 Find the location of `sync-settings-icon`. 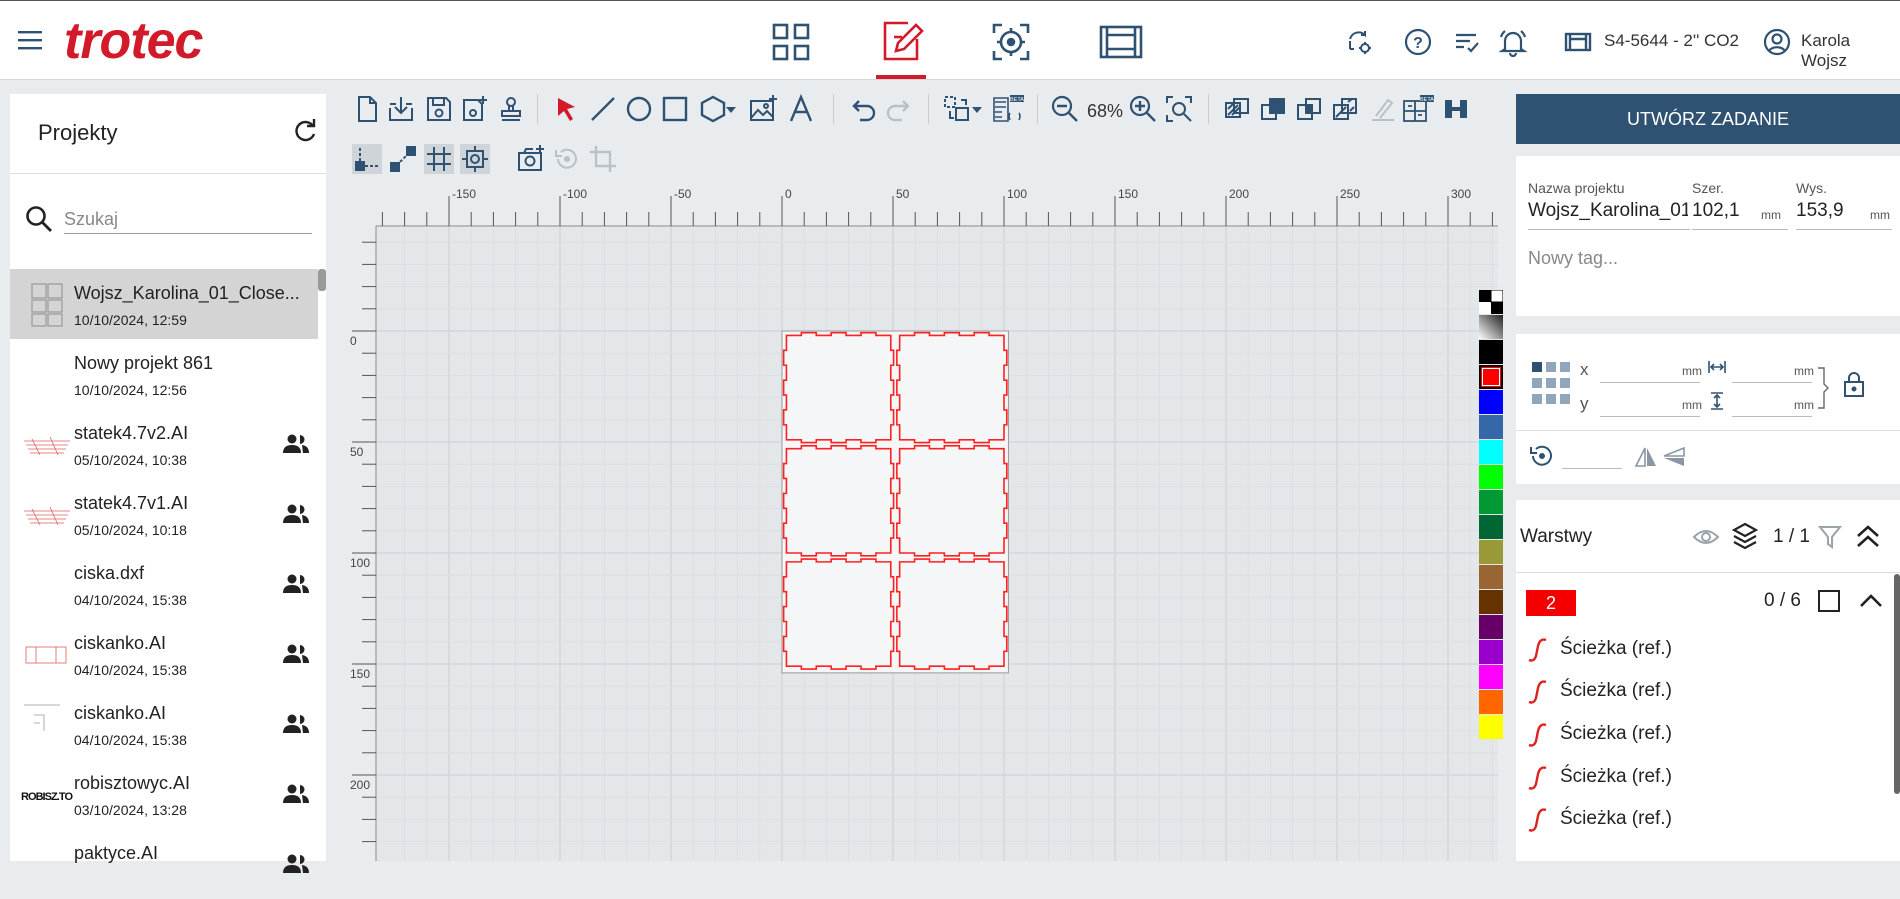

sync-settings-icon is located at coordinates (1359, 42).